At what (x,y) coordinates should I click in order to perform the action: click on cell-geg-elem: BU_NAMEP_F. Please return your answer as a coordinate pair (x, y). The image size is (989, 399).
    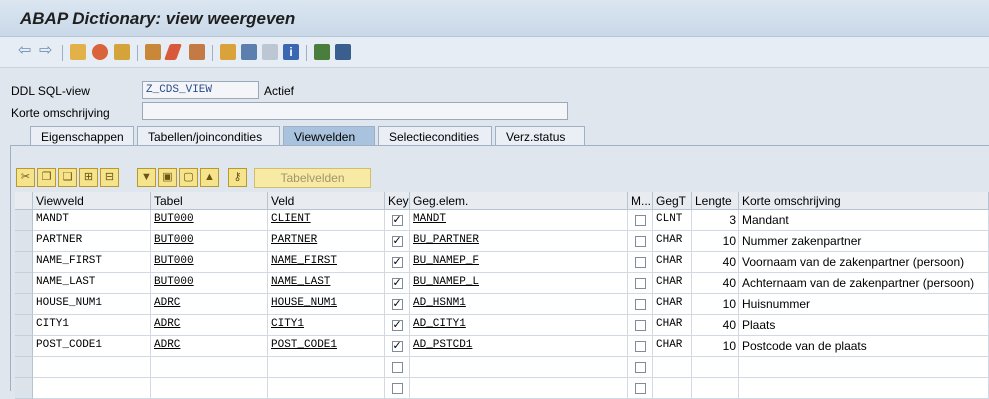
    Looking at the image, I should click on (519, 262).